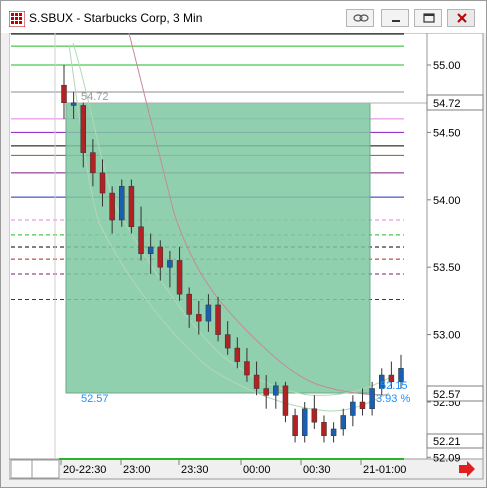 The height and width of the screenshot is (488, 487). I want to click on measure-bottom-label: 52.57, so click(95, 399).